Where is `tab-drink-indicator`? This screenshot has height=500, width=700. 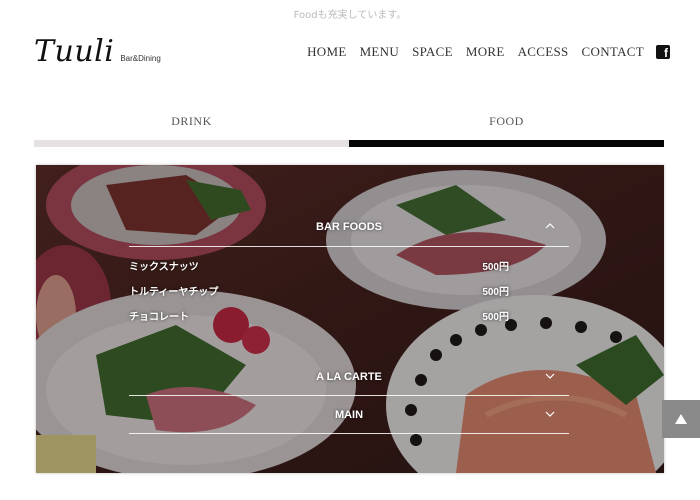
tab-drink-indicator is located at coordinates (191, 143).